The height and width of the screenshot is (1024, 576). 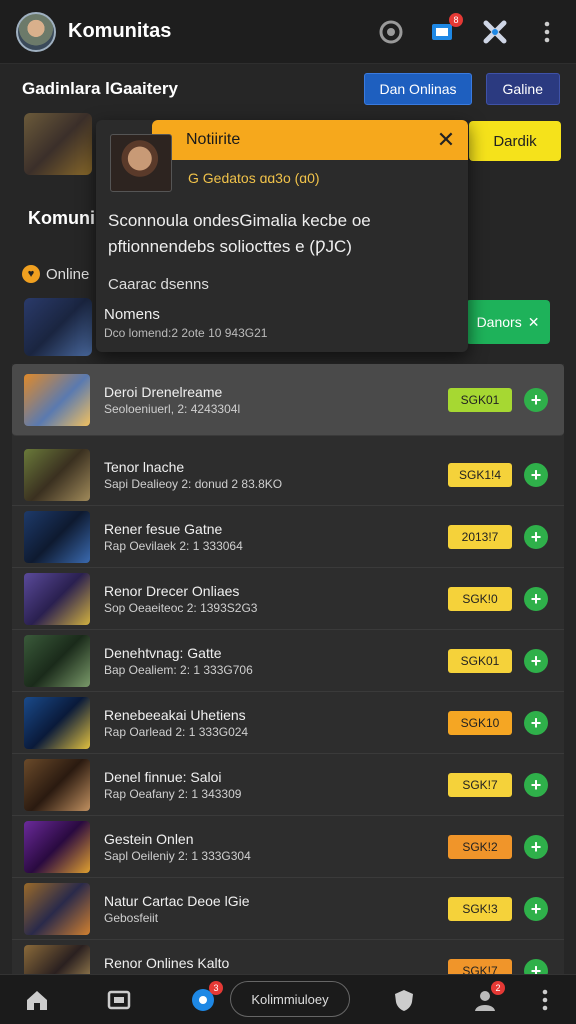 I want to click on popup-header: Notiirite ✕, so click(x=310, y=140).